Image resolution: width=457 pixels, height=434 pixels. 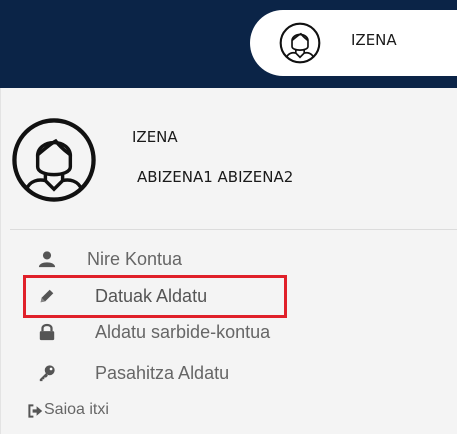 I want to click on menu-item-label: Pasahitza Aldatu, so click(x=162, y=373).